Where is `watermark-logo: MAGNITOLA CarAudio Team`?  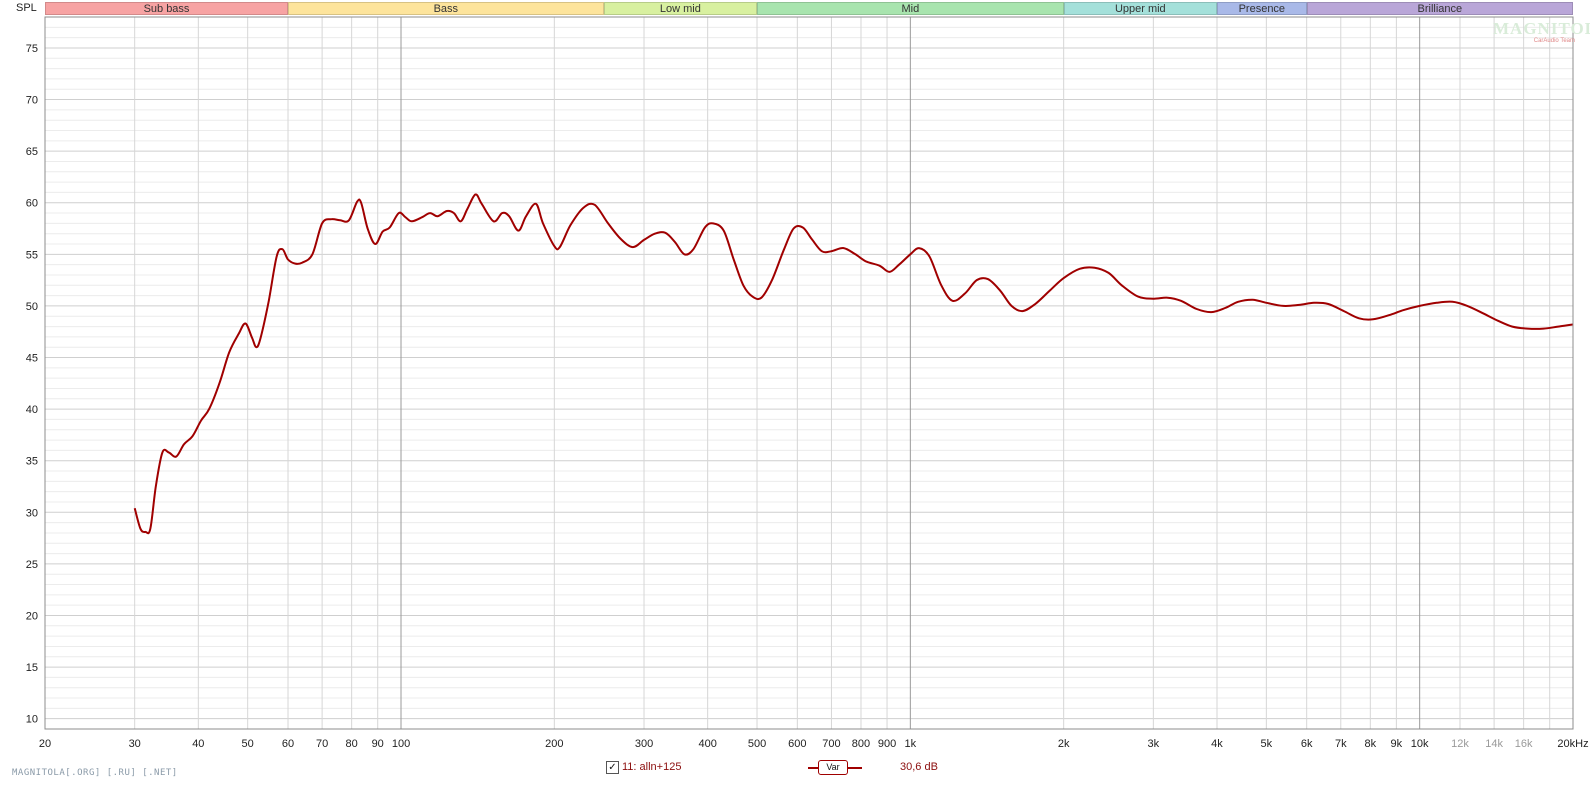 watermark-logo: MAGNITOLA CarAudio Team is located at coordinates (1541, 32).